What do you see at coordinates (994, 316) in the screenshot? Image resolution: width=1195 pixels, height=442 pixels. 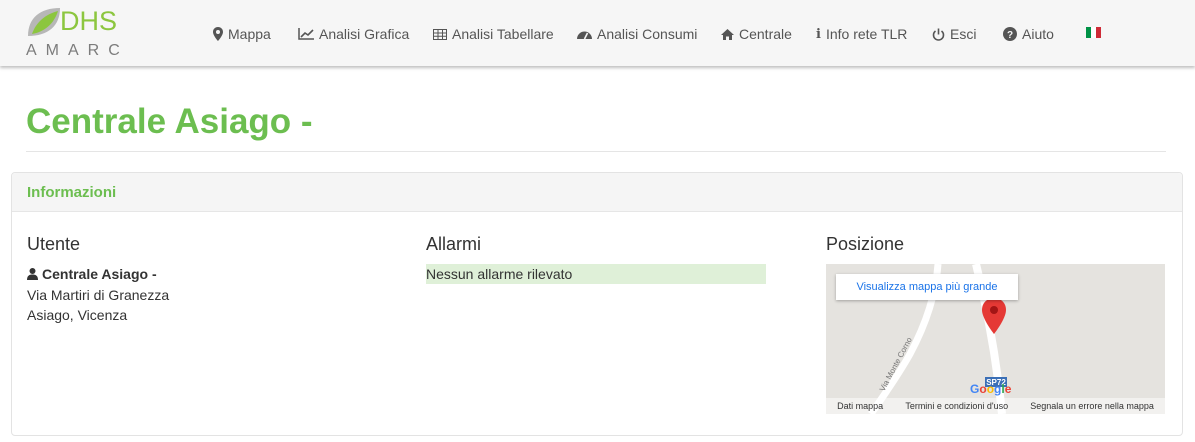 I see `map-pin-icon` at bounding box center [994, 316].